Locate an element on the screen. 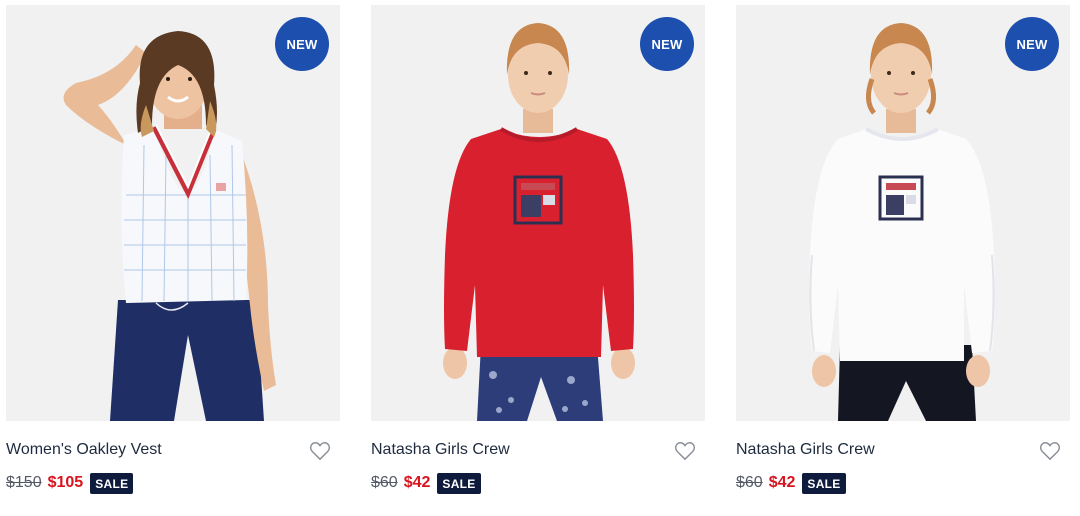 This screenshot has height=516, width=1080. sale-price: $105 is located at coordinates (65, 482).